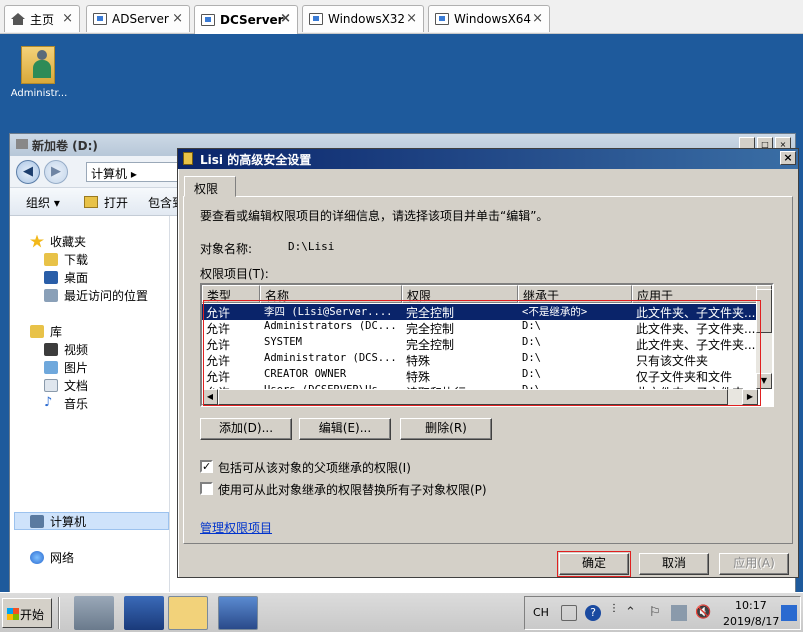 This screenshot has height=632, width=803. Describe the element at coordinates (133, 172) in the screenshot. I see `address-input: 计算机 ▸` at that location.